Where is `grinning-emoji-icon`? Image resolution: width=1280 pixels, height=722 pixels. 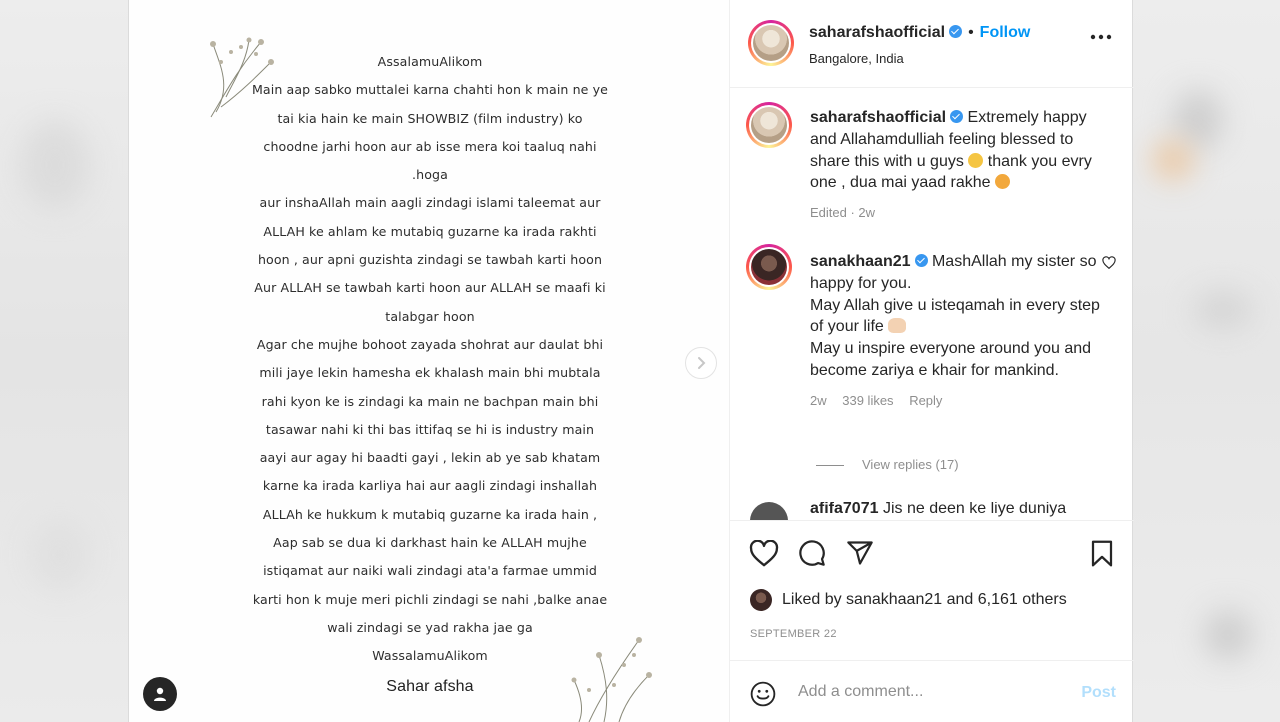
grinning-emoji-icon is located at coordinates (976, 160).